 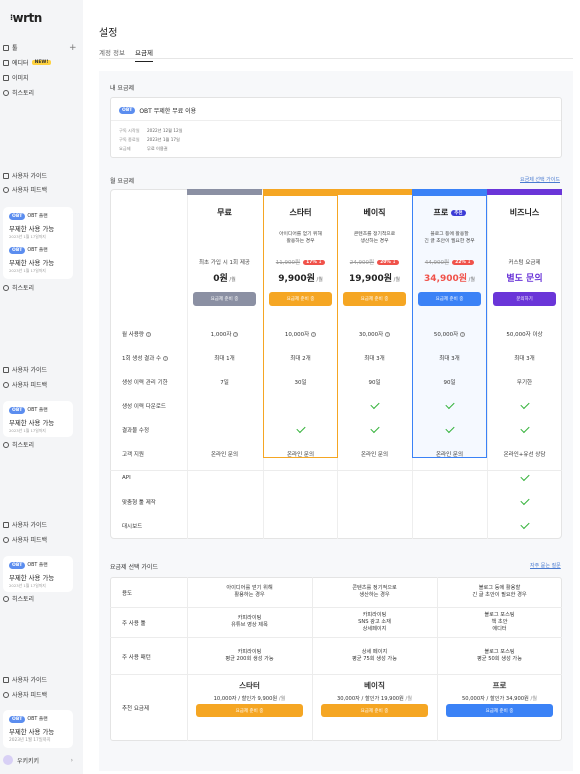 I want to click on plan-end-row: 구독 종료일 2023년 1월 17일, so click(x=149, y=139).